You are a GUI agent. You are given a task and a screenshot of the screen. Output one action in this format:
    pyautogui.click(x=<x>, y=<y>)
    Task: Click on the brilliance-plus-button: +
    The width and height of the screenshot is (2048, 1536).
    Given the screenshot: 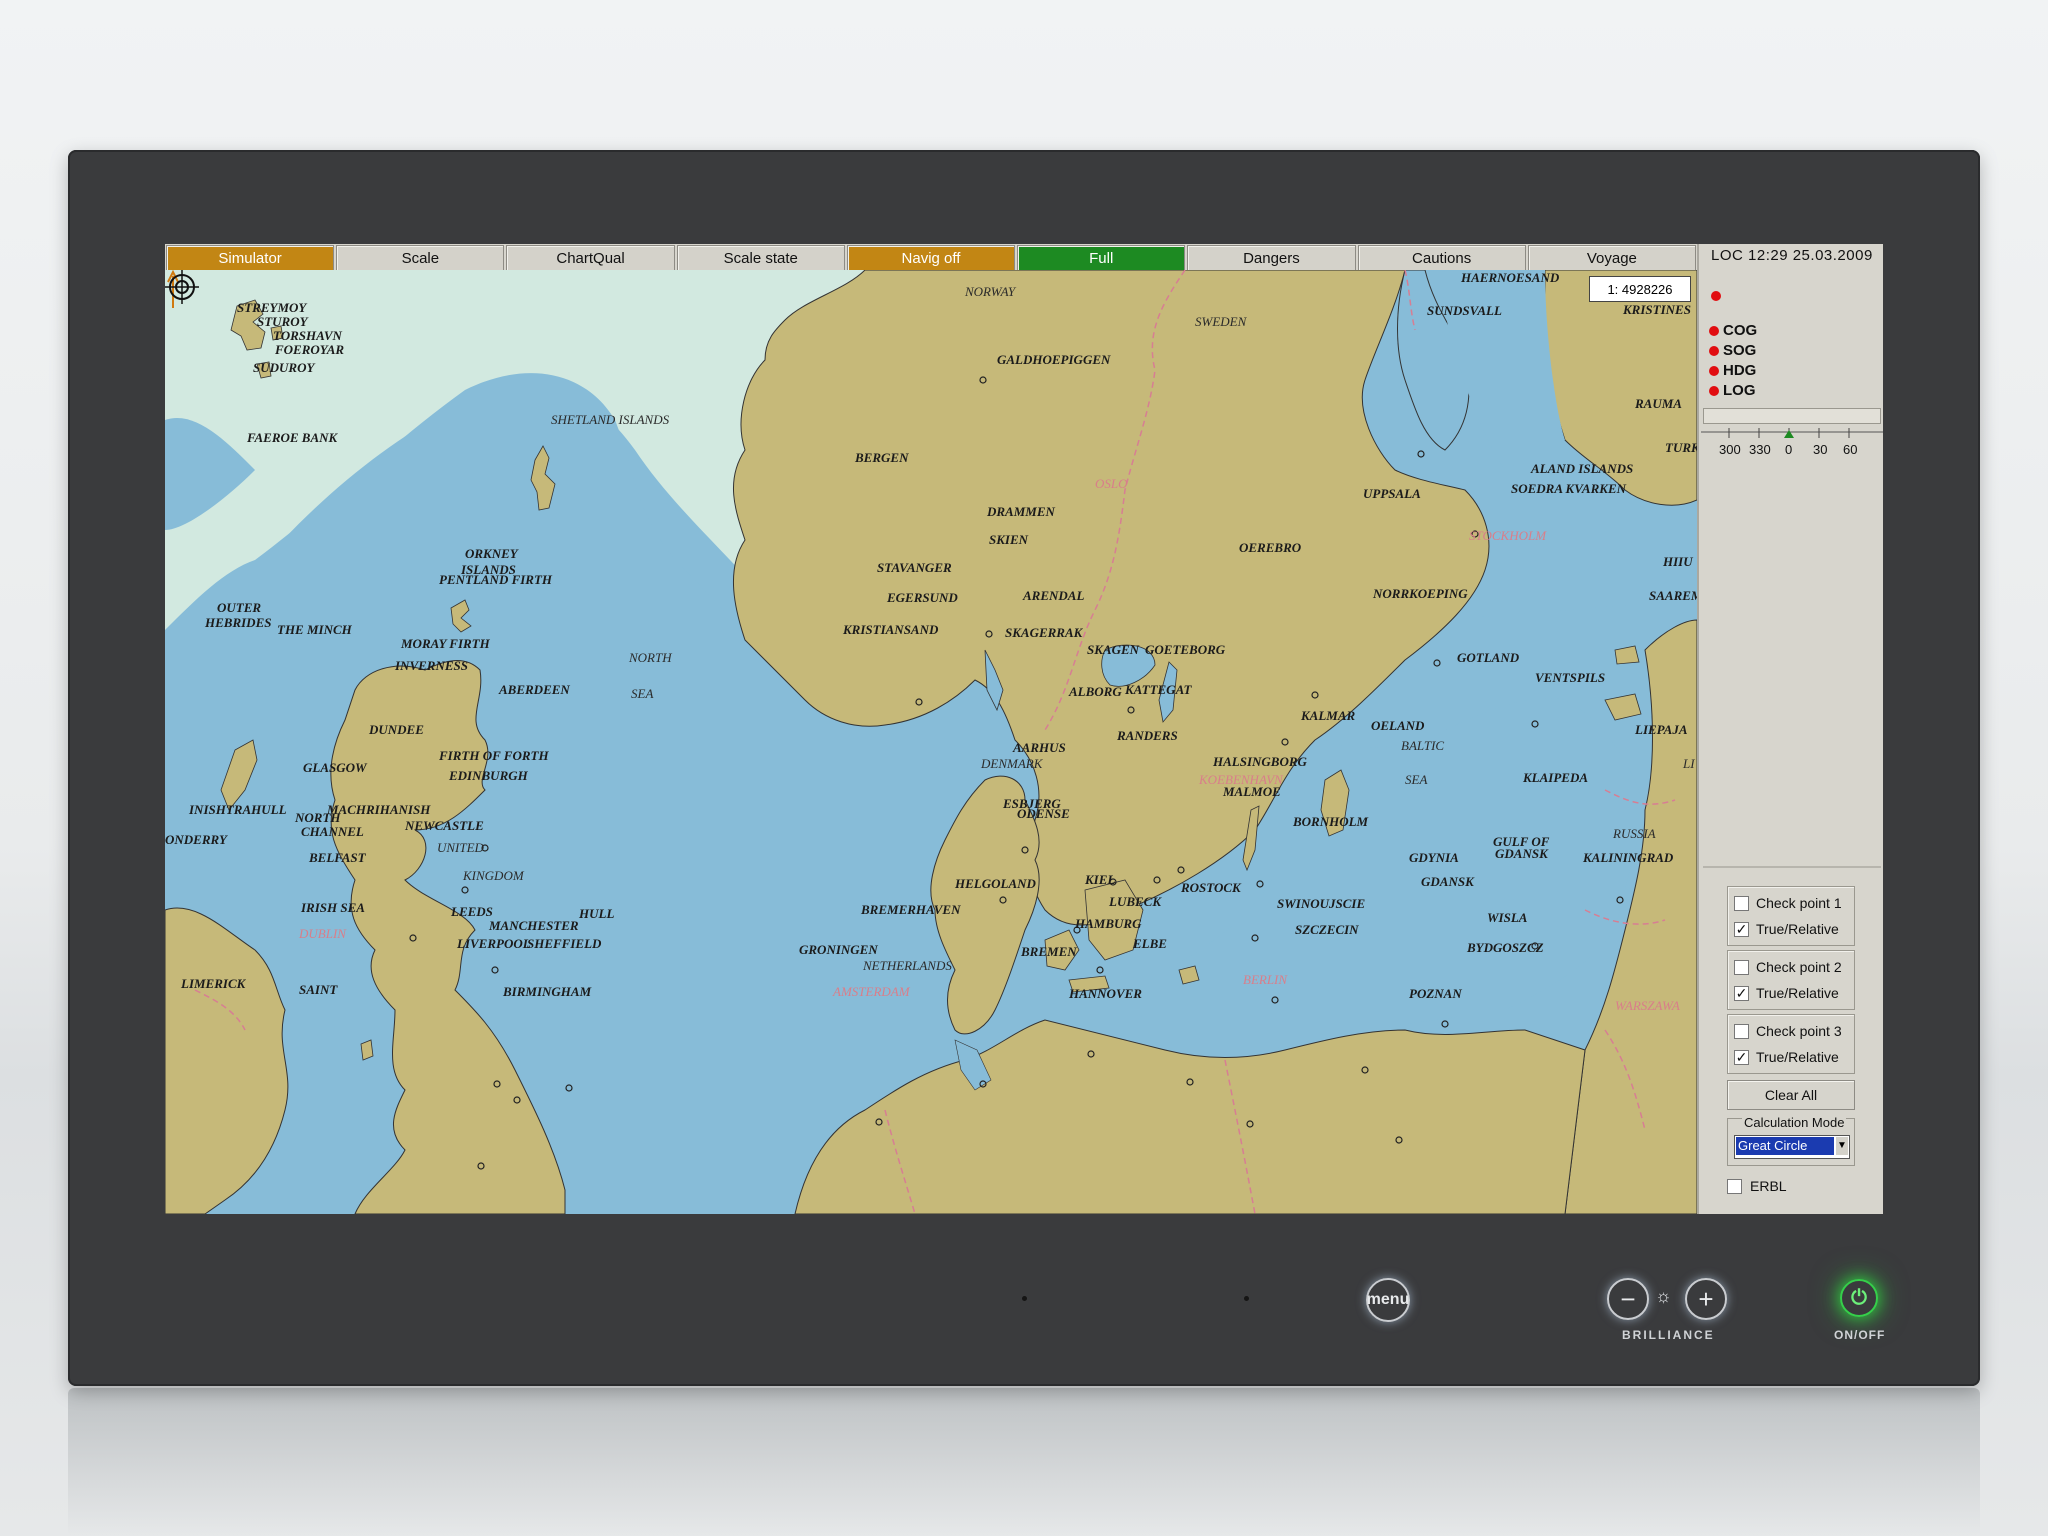 What is the action you would take?
    pyautogui.click(x=1706, y=1299)
    